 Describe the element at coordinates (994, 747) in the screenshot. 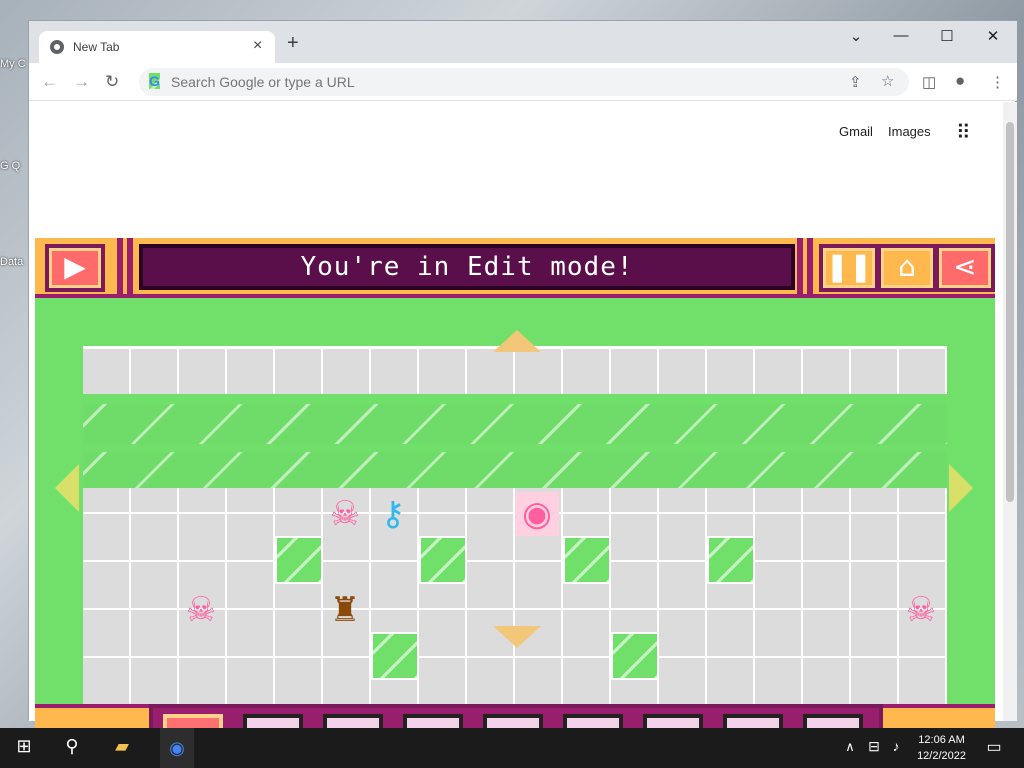

I see `notification-icon: ▭` at that location.